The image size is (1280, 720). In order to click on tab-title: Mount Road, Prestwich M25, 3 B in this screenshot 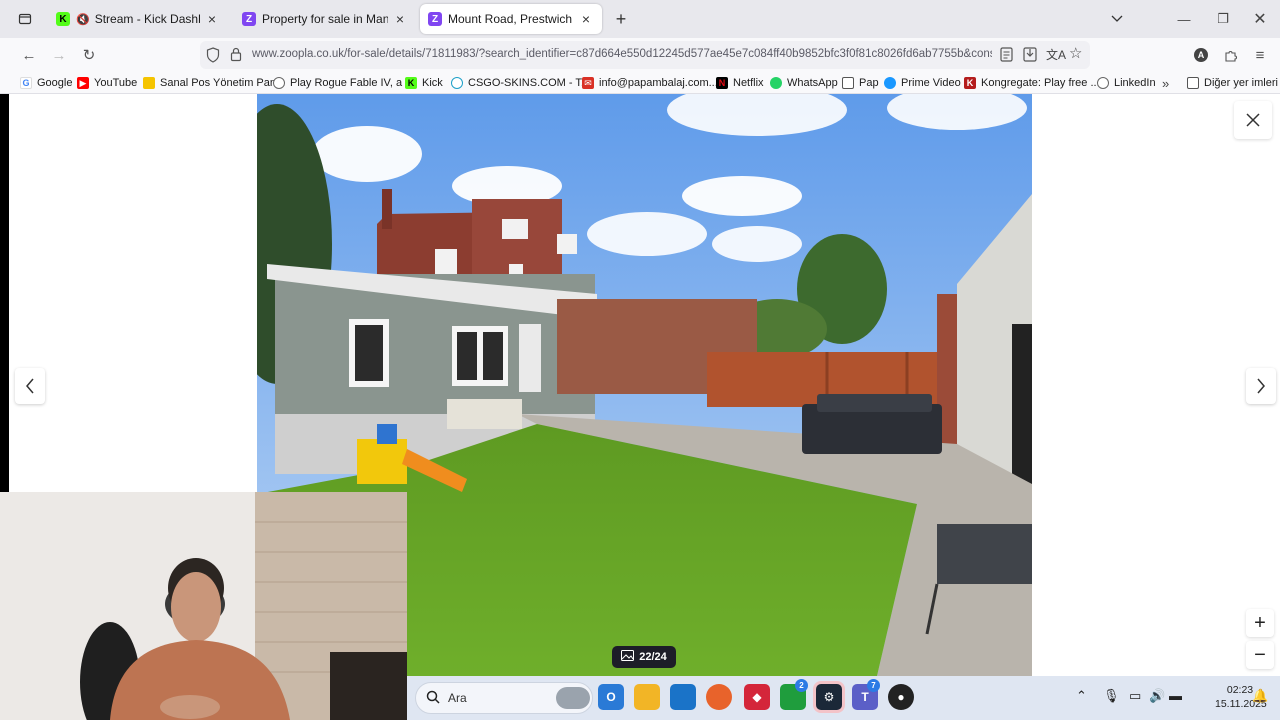, I will do `click(511, 19)`.